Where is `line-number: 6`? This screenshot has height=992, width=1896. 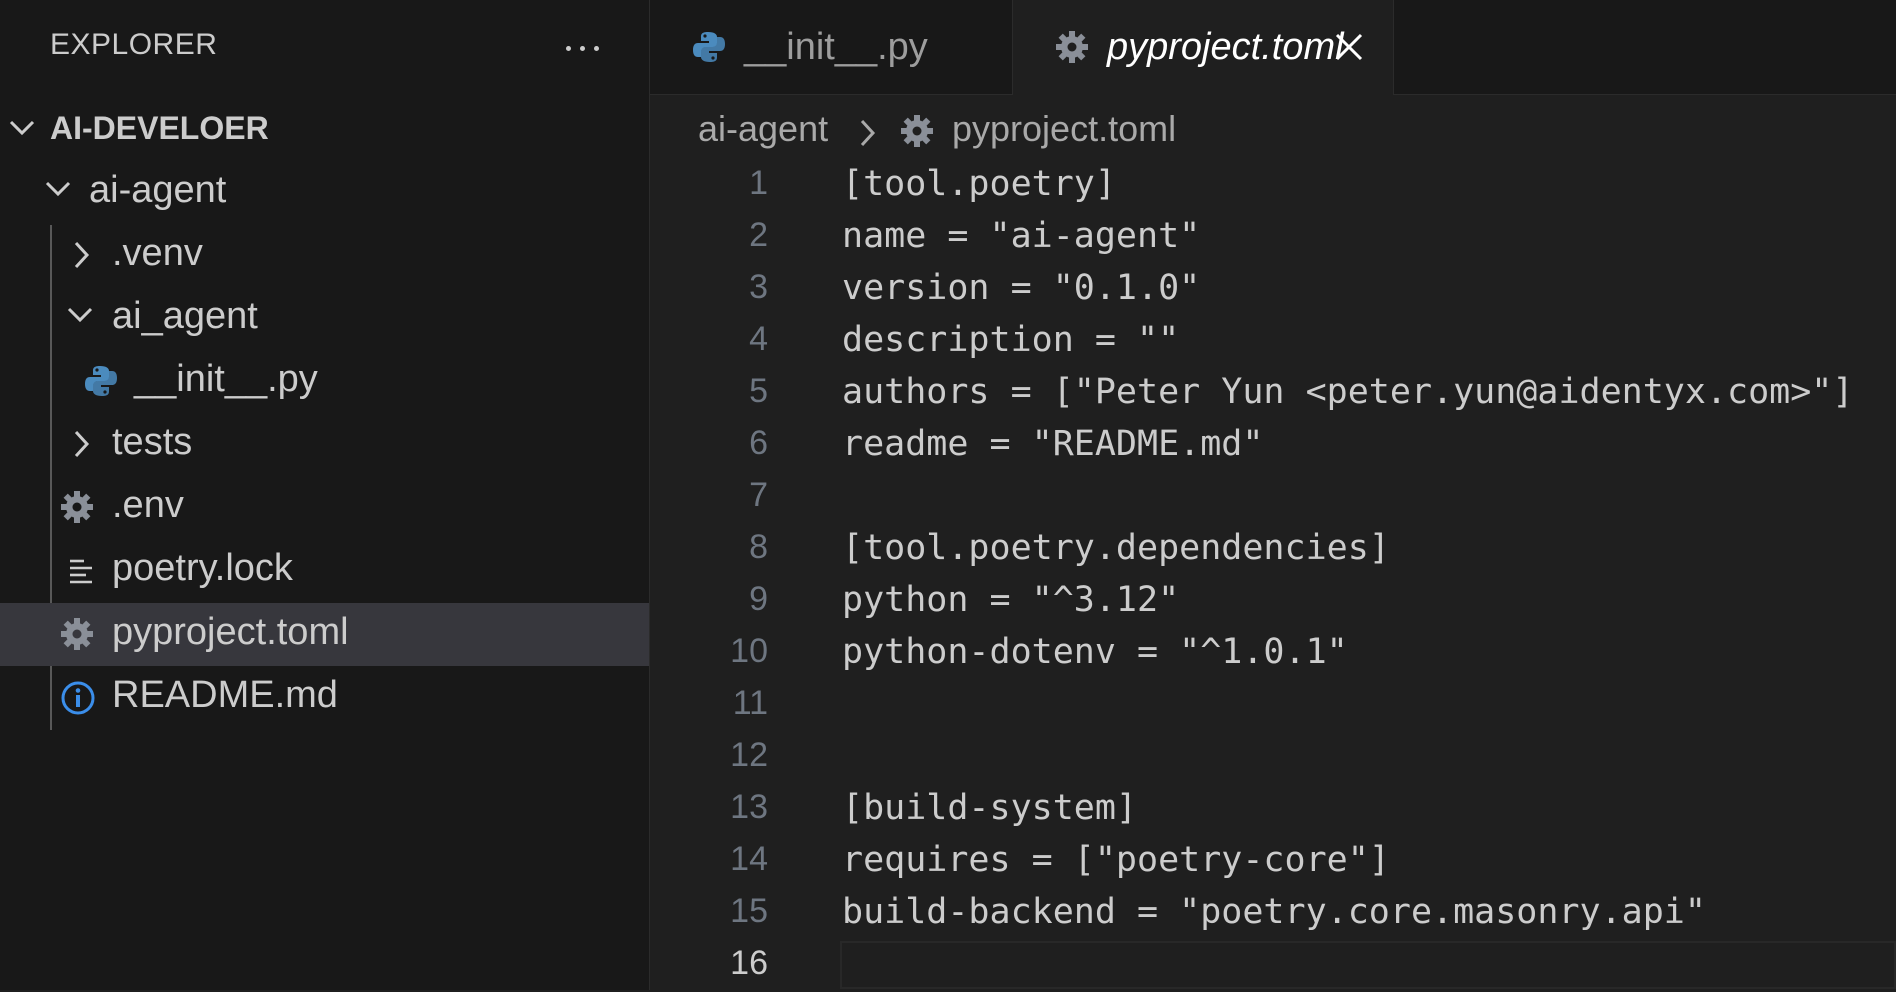
line-number: 6 is located at coordinates (758, 443).